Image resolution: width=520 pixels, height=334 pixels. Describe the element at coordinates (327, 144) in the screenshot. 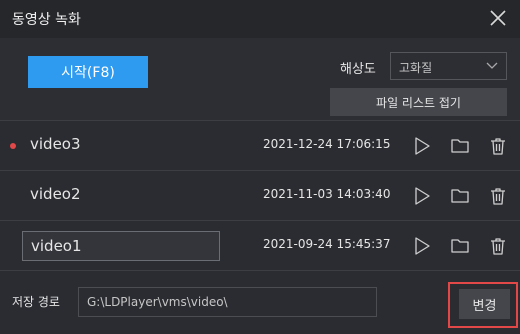

I see `recording-date: 2021-12-24 17:06:15` at that location.